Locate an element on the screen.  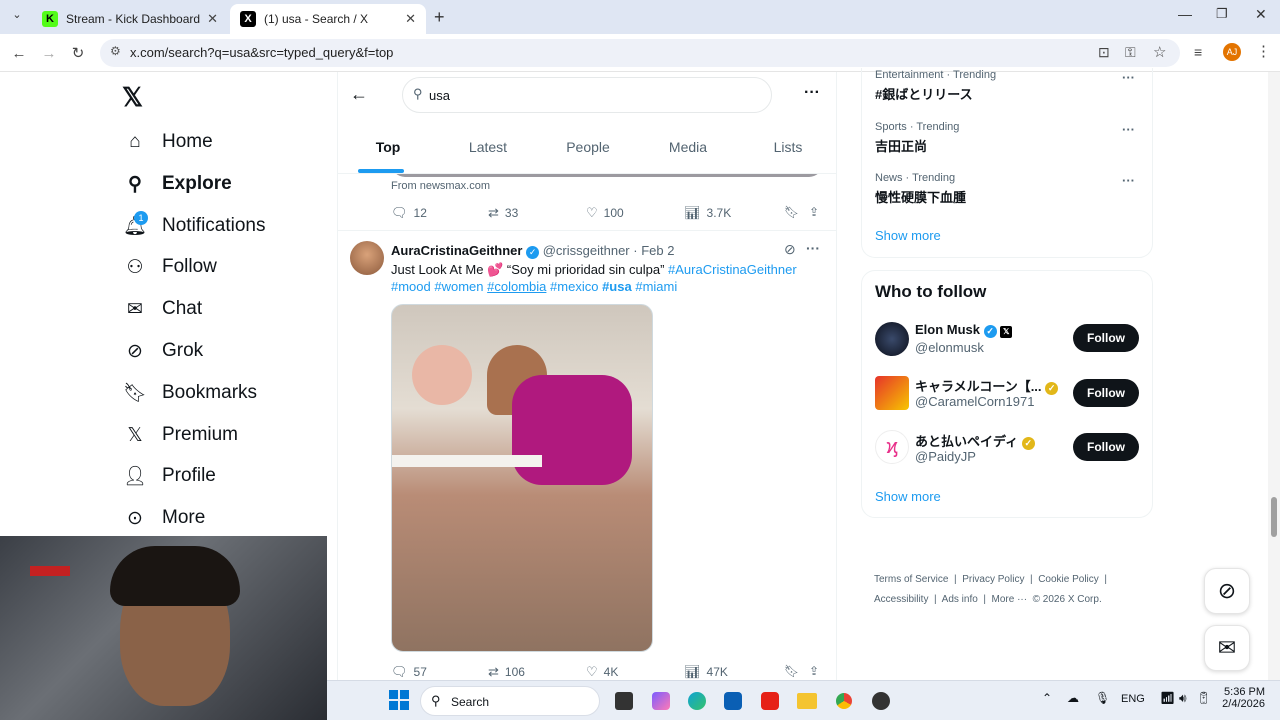
reply-button: 🗨︎ 57 is located at coordinates (409, 672).